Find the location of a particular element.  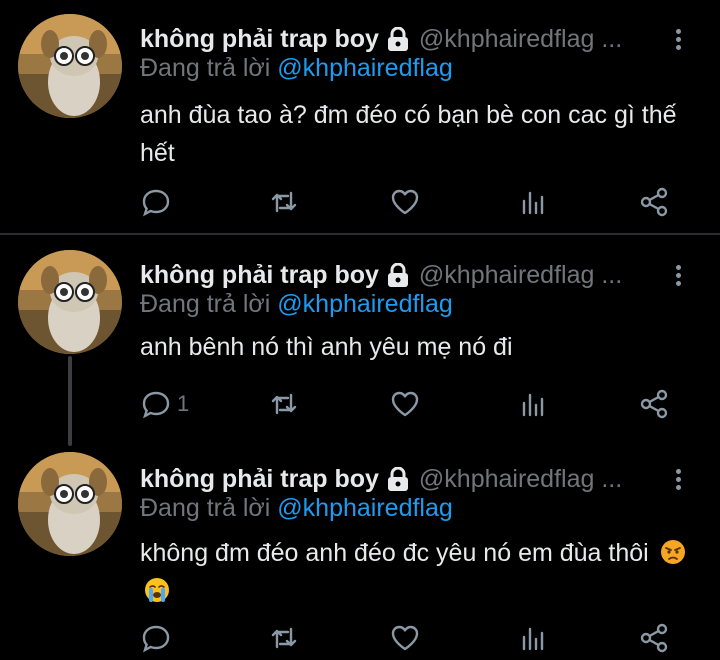

reply-count: 1 is located at coordinates (183, 403).